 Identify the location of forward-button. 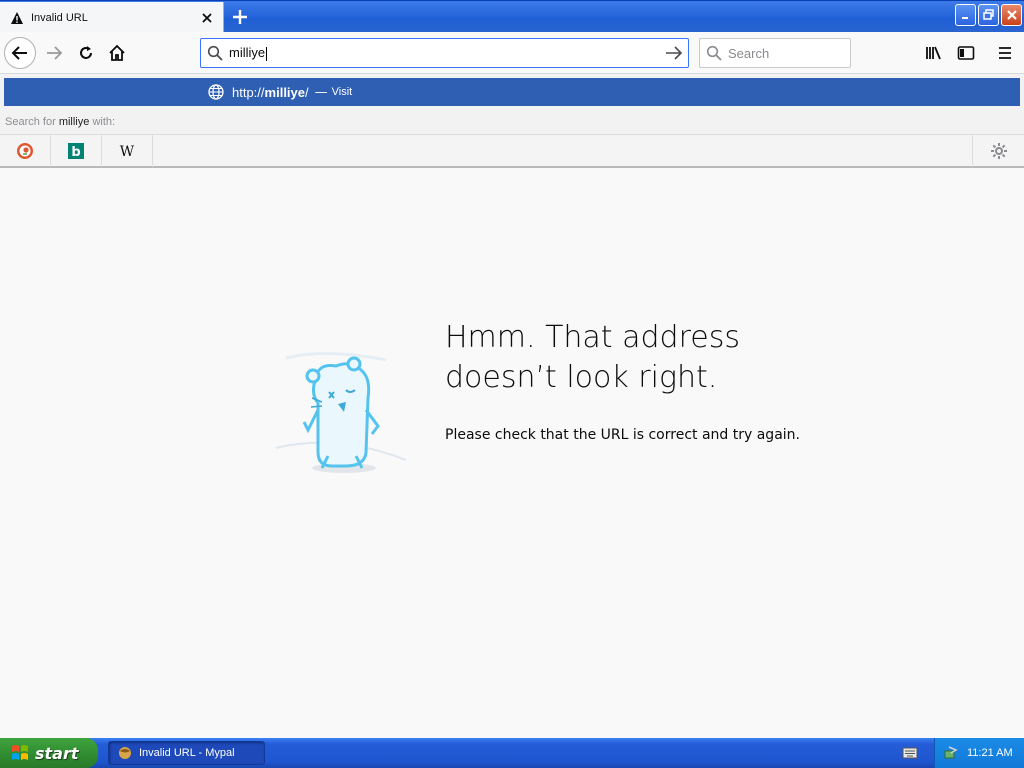
(54, 53).